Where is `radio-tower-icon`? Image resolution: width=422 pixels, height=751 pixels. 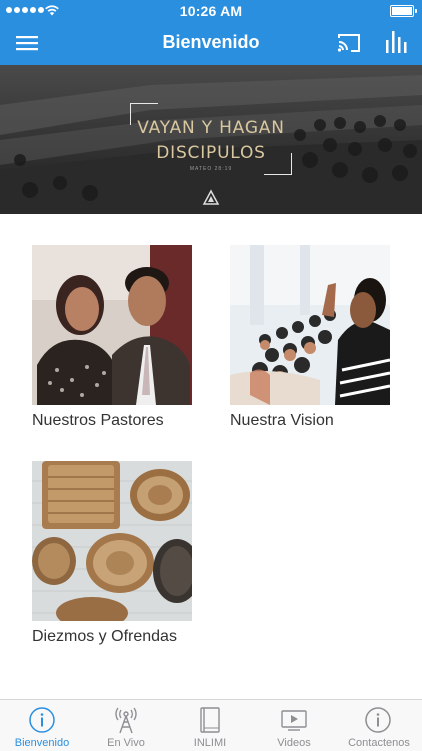
radio-tower-icon is located at coordinates (126, 720).